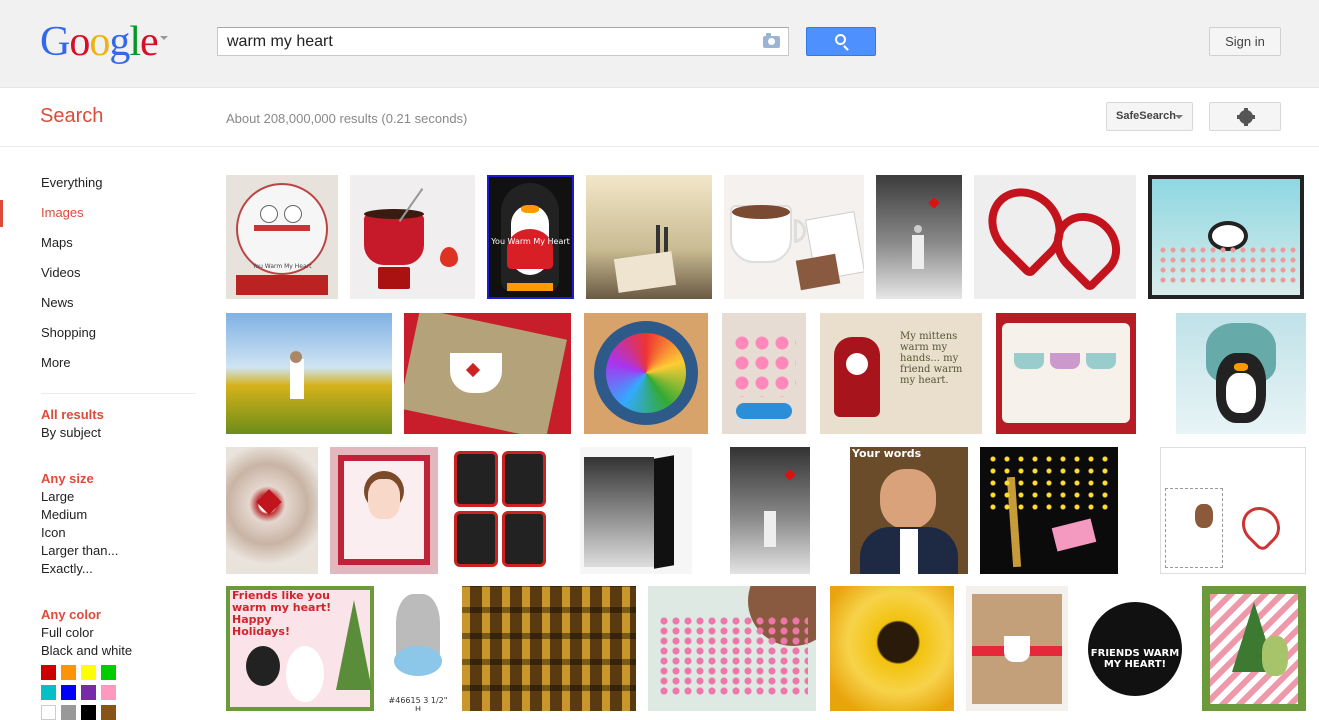 This screenshot has width=1319, height=720. Describe the element at coordinates (57, 496) in the screenshot. I see `filter-size-large: Large` at that location.